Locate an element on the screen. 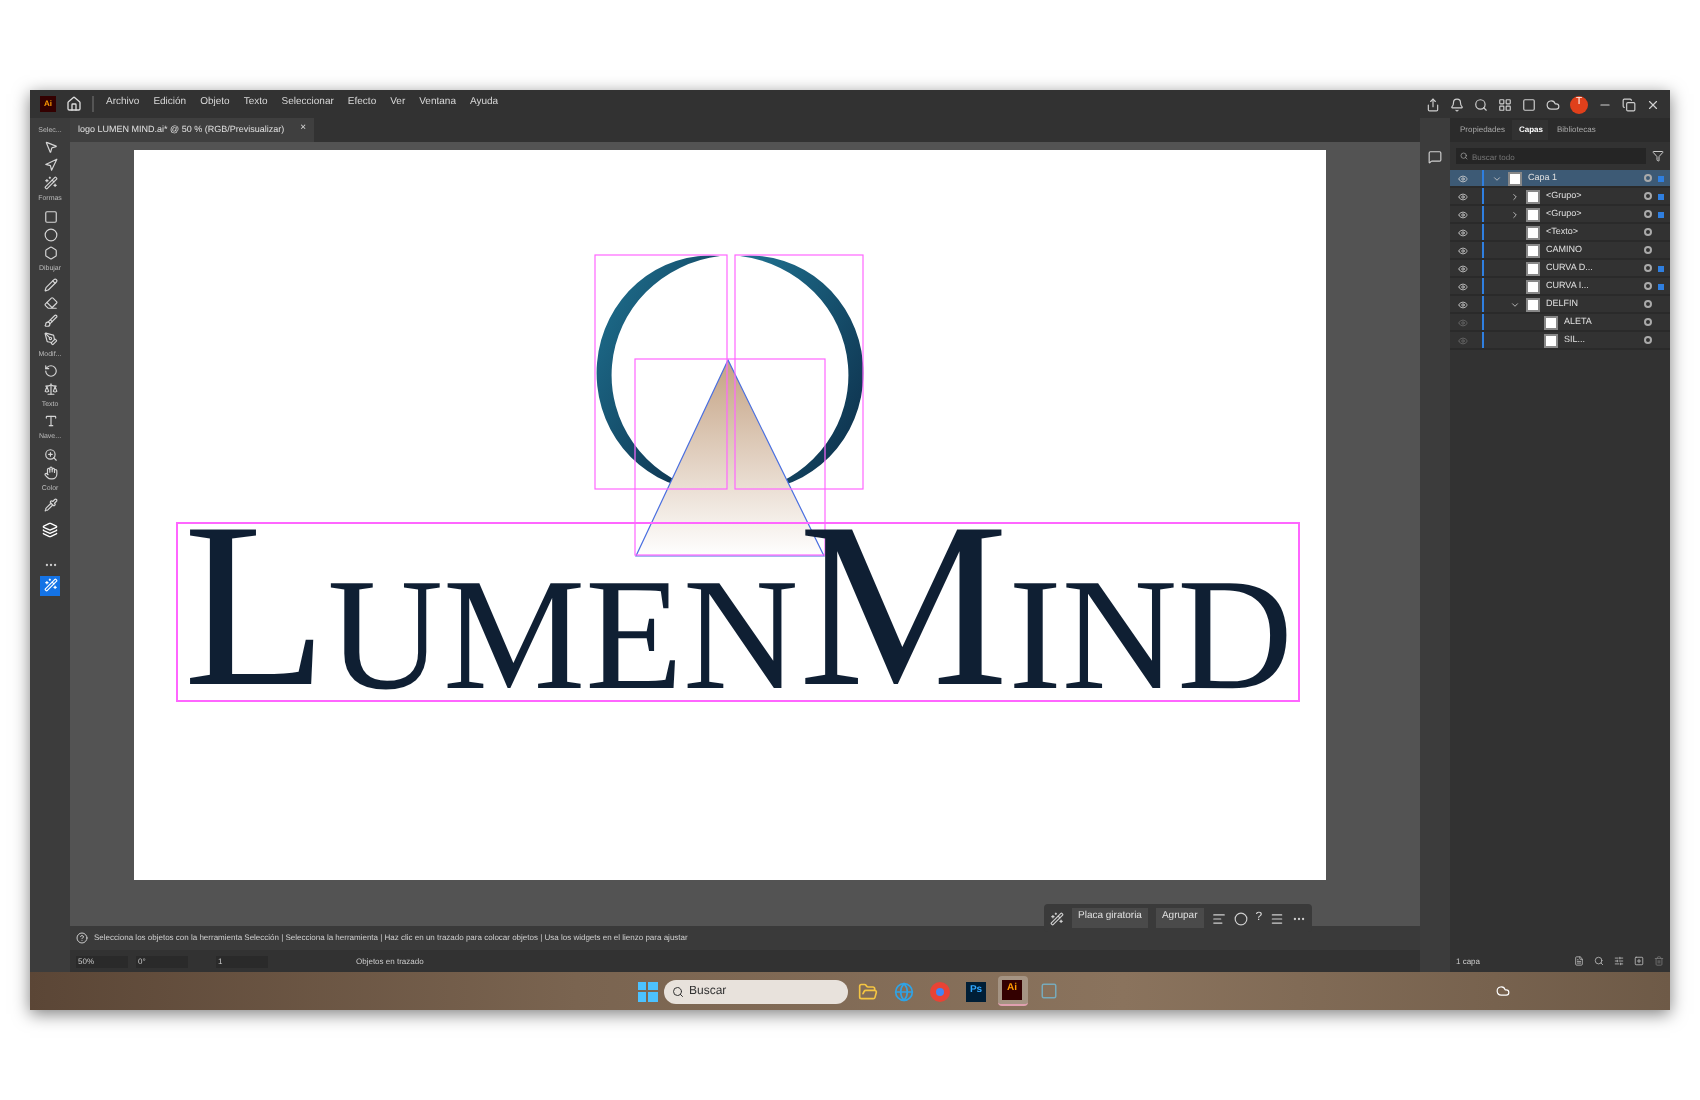 The image size is (1700, 1100). selection-tool-icon is located at coordinates (50, 147).